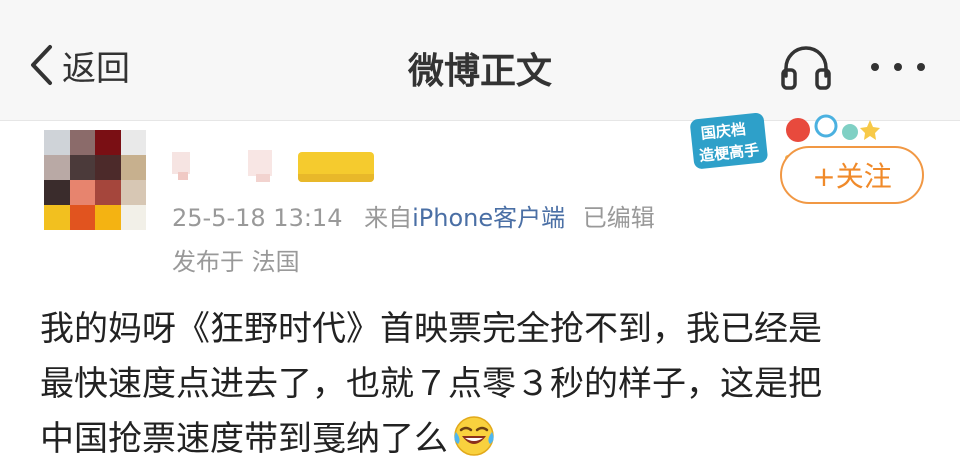 Image resolution: width=960 pixels, height=476 pixels. I want to click on more-icon, so click(898, 67).